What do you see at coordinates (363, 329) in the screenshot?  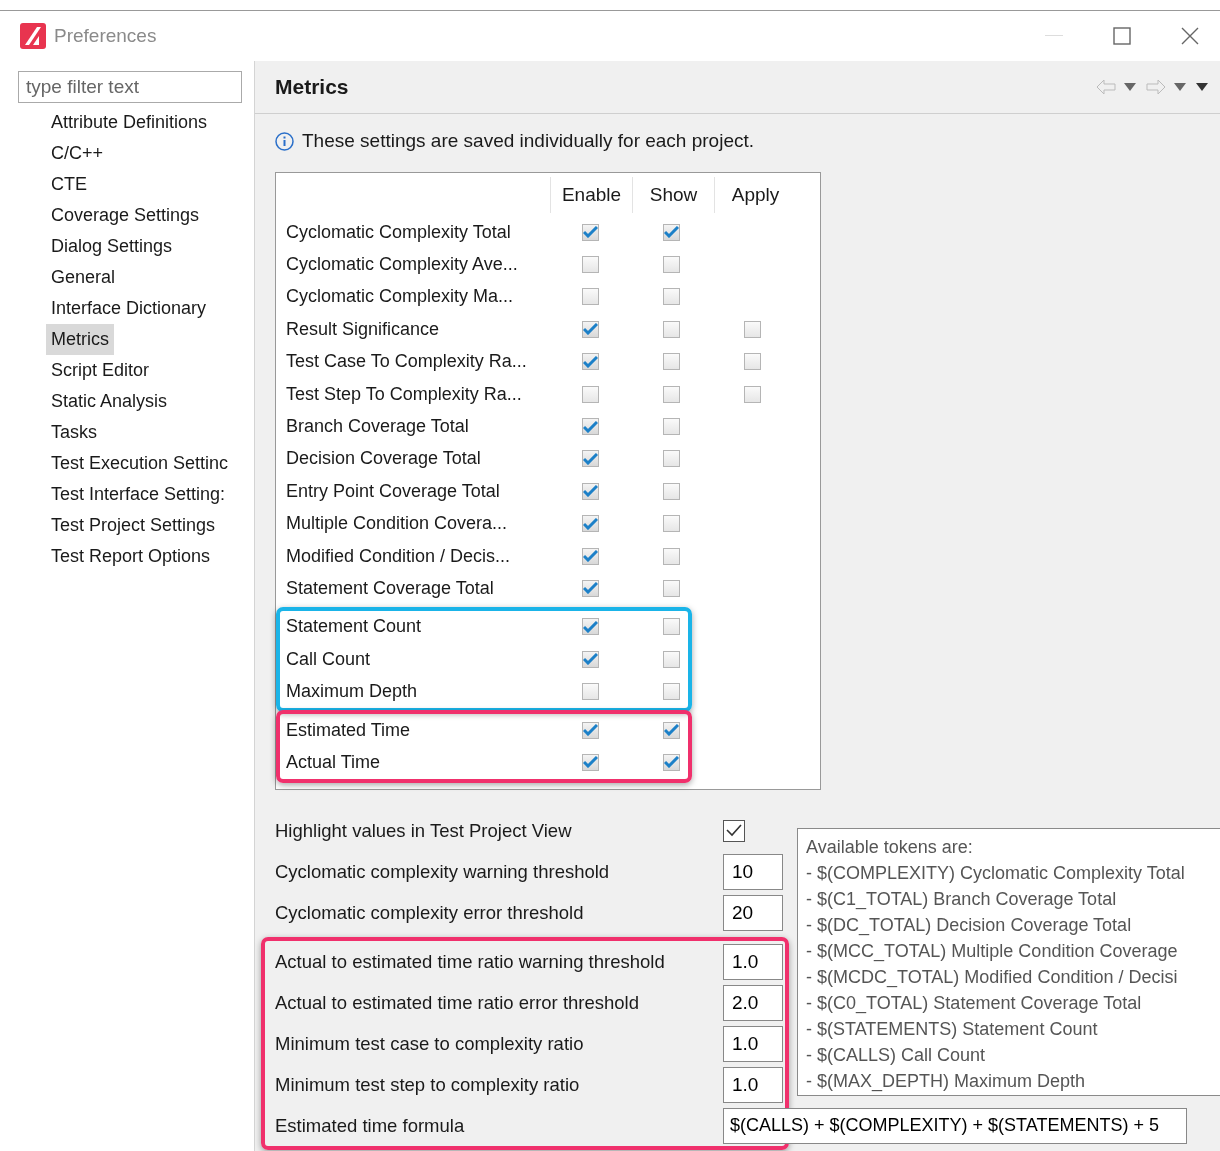 I see `metric-name: Result Significance` at bounding box center [363, 329].